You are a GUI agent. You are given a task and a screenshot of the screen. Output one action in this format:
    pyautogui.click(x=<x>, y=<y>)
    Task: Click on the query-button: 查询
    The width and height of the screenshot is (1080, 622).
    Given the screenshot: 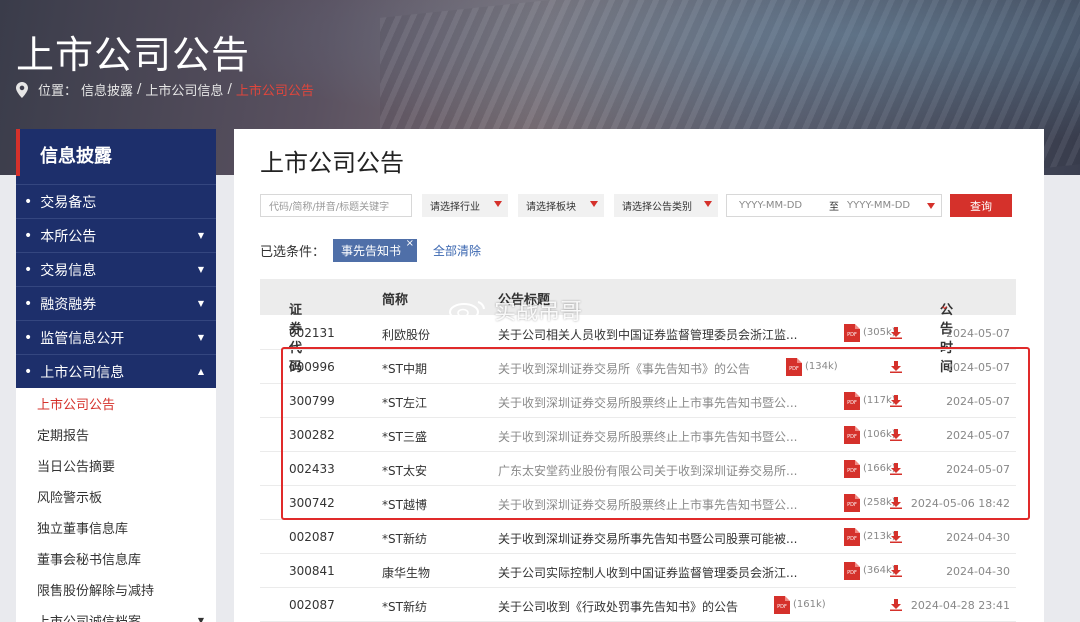 What is the action you would take?
    pyautogui.click(x=981, y=205)
    